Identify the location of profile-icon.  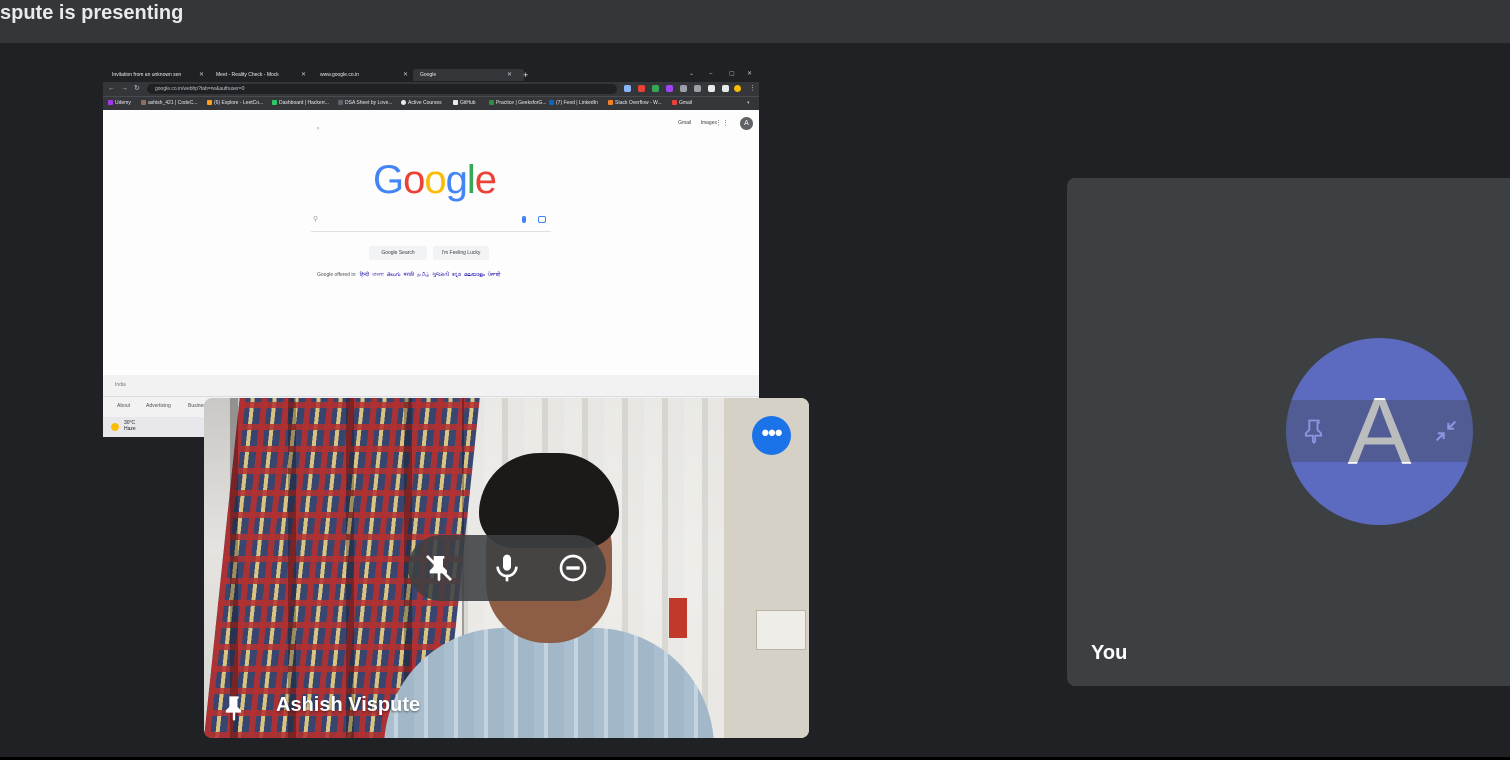
(737, 88).